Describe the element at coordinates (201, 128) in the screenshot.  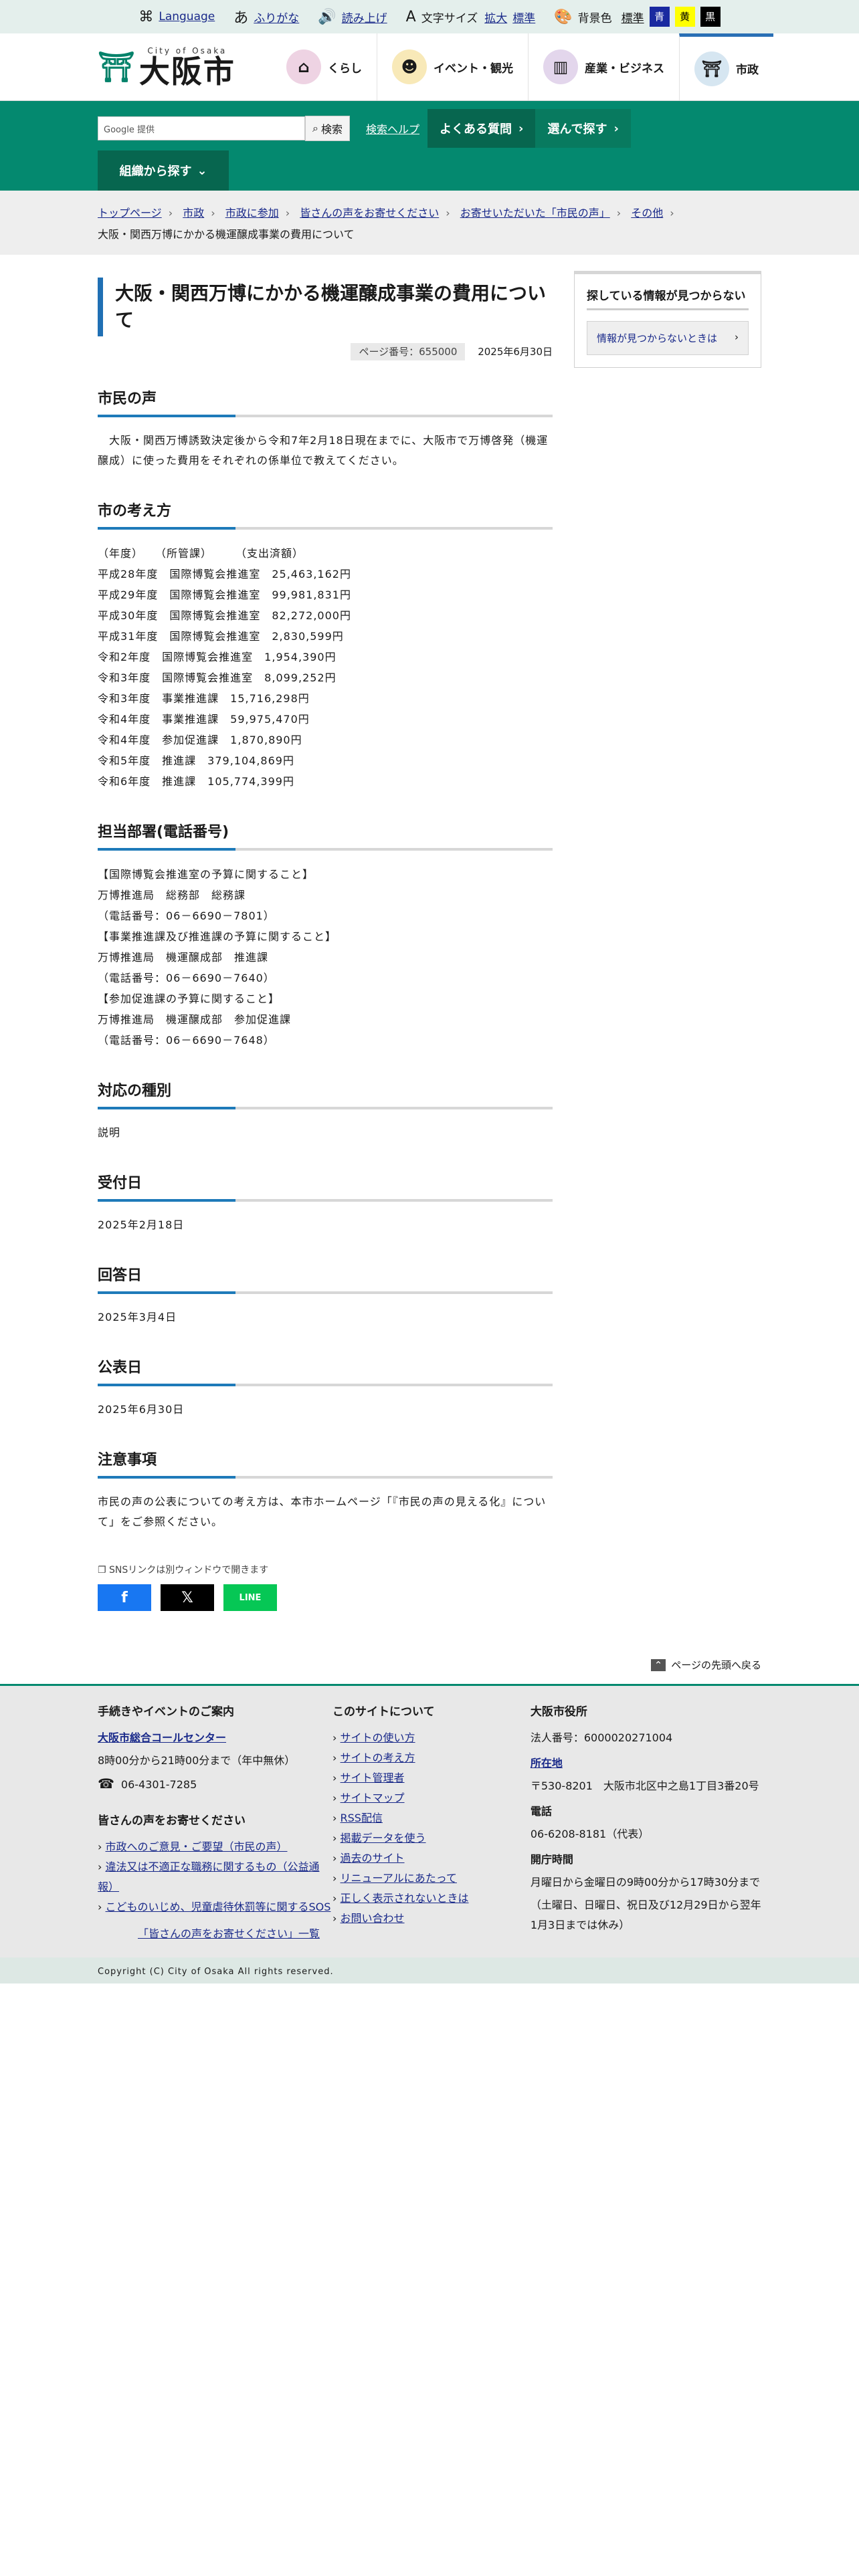
I see `search-input: Google 提供` at that location.